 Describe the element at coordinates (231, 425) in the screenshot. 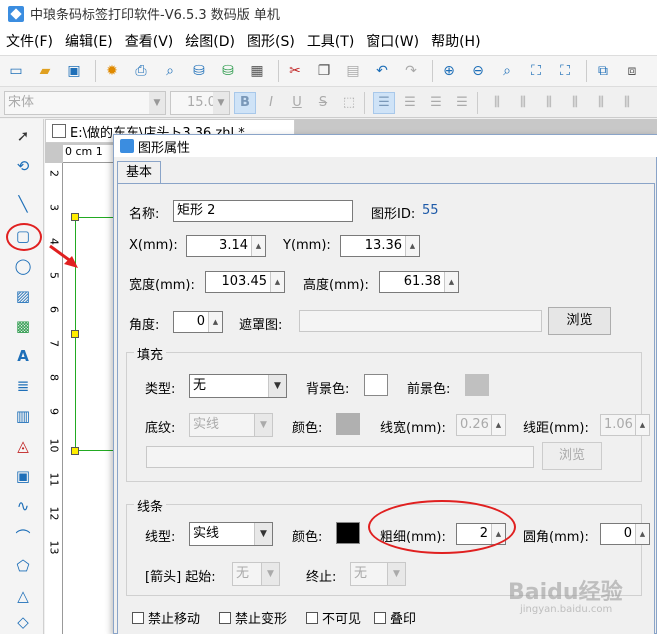

I see `pattern-select: 实线 ▼` at that location.